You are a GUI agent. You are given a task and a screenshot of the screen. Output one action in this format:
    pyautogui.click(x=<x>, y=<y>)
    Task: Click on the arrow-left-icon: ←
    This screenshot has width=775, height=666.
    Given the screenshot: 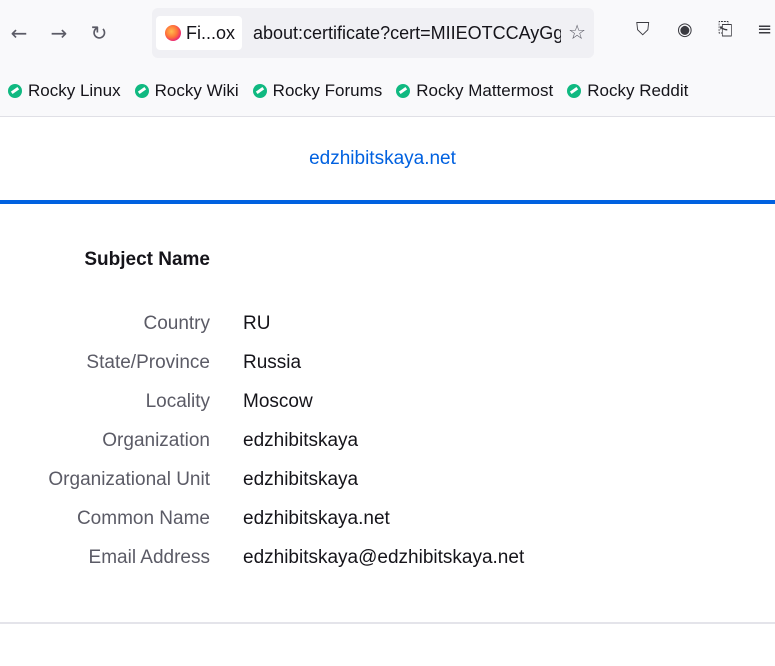 What is the action you would take?
    pyautogui.click(x=19, y=33)
    